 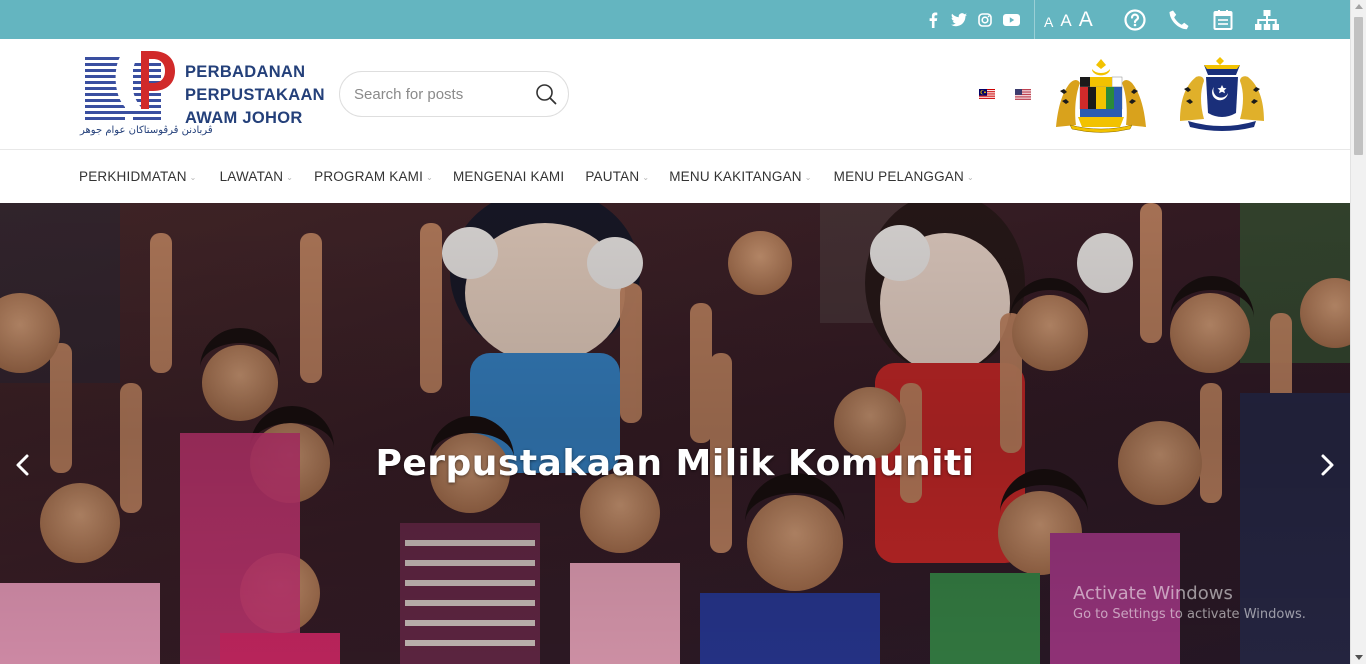 I want to click on slider-prev-arrow-icon, so click(x=23, y=465).